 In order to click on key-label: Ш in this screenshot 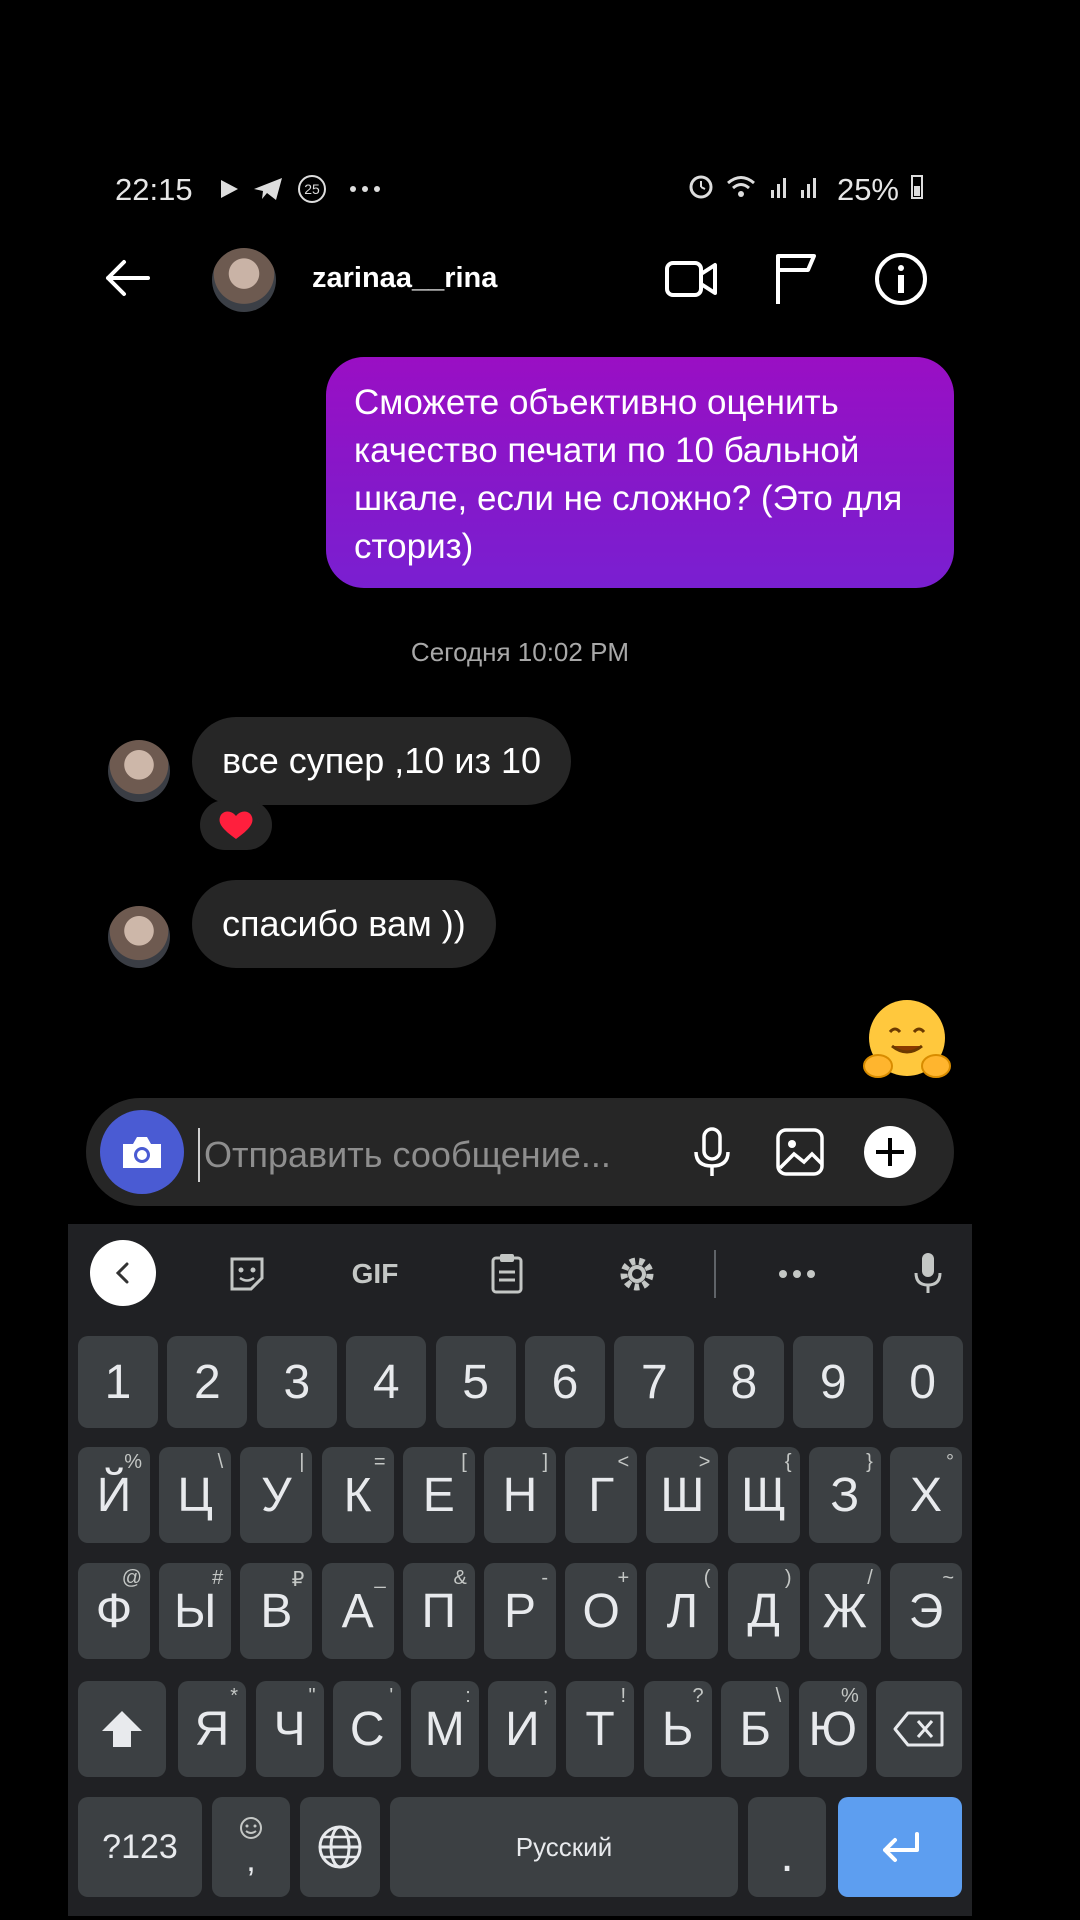, I will do `click(682, 1495)`.